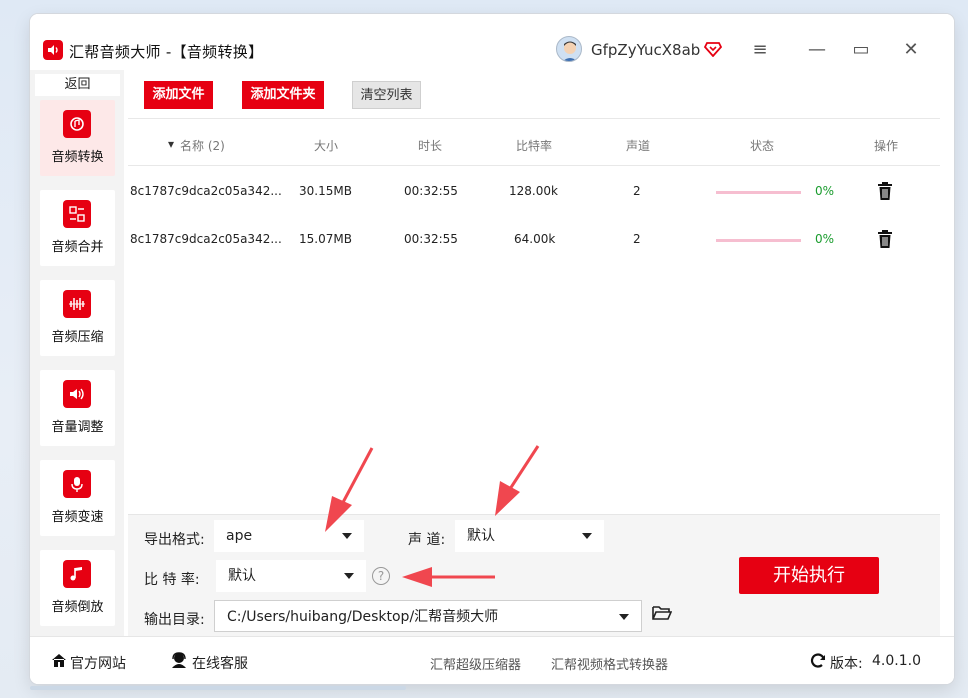 The height and width of the screenshot is (698, 968). I want to click on sidebar-item-label: 音频倒放, so click(77, 607).